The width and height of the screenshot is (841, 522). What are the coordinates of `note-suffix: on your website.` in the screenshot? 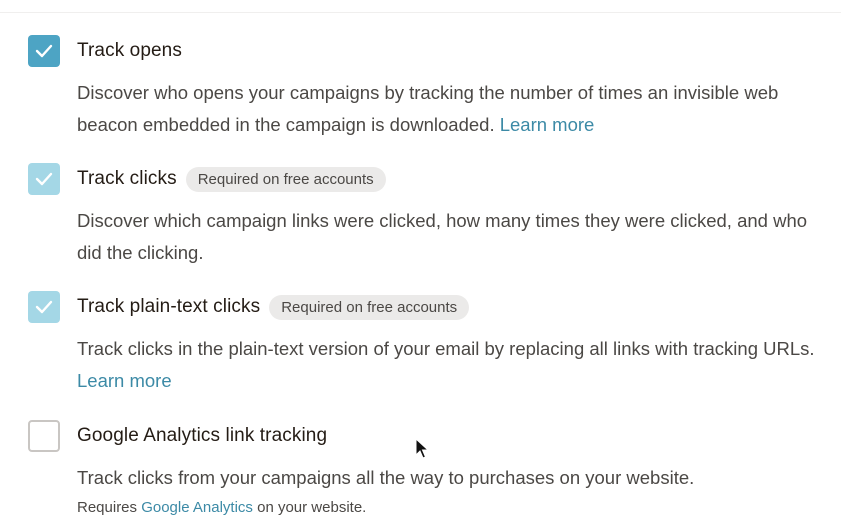 It's located at (312, 507).